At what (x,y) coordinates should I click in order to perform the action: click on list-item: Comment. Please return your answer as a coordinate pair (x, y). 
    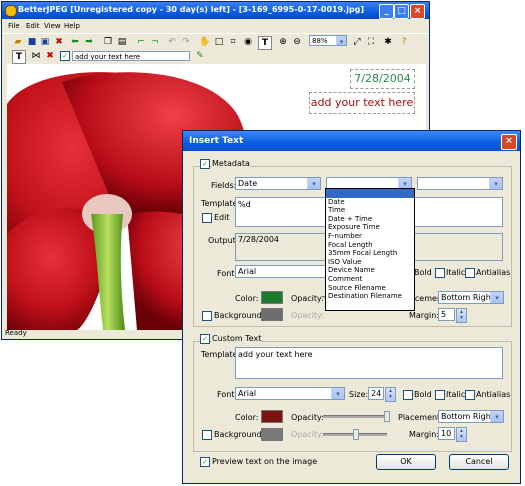
    Looking at the image, I should click on (370, 279).